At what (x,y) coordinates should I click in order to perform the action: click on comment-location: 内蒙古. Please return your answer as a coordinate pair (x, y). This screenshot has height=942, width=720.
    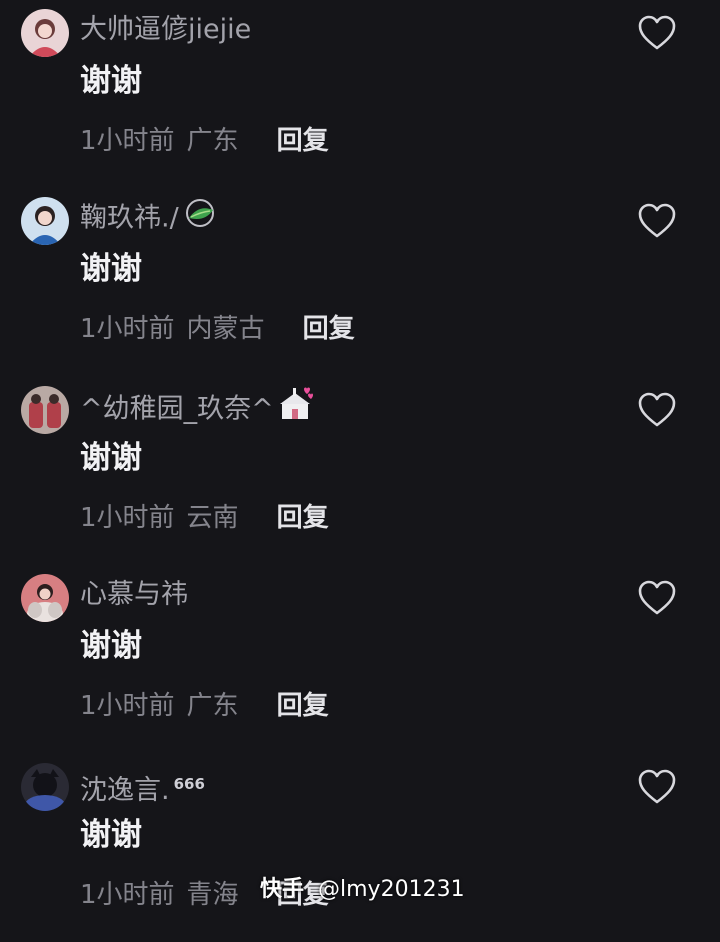
    Looking at the image, I should click on (225, 329).